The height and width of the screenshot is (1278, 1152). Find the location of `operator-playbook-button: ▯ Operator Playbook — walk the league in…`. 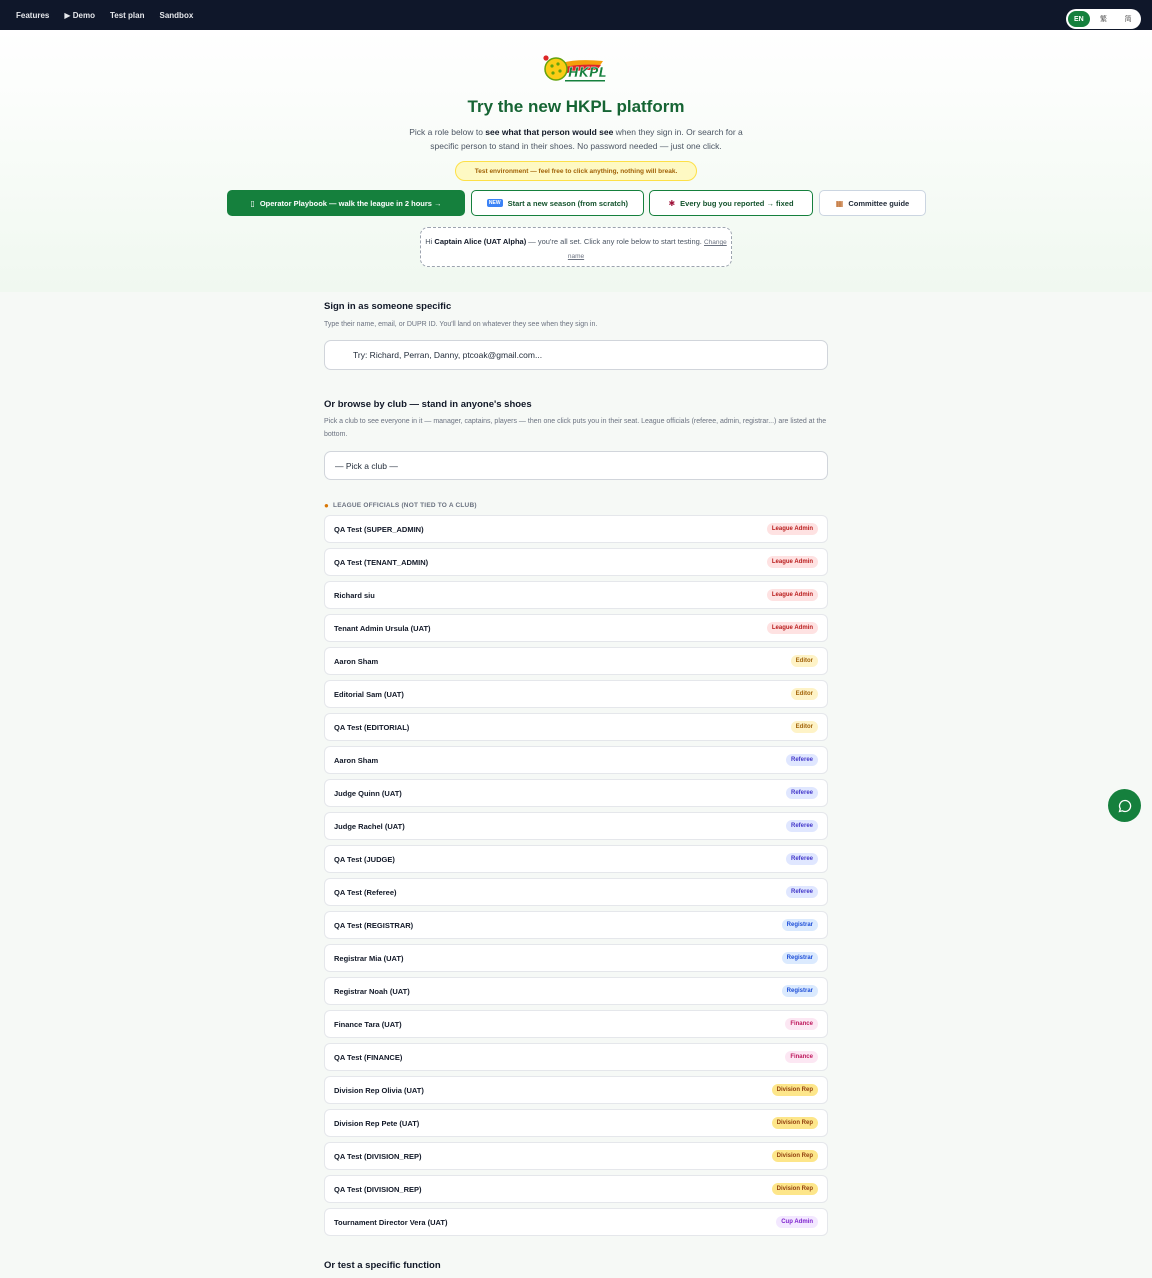

operator-playbook-button: ▯ Operator Playbook — walk the league in… is located at coordinates (346, 203).